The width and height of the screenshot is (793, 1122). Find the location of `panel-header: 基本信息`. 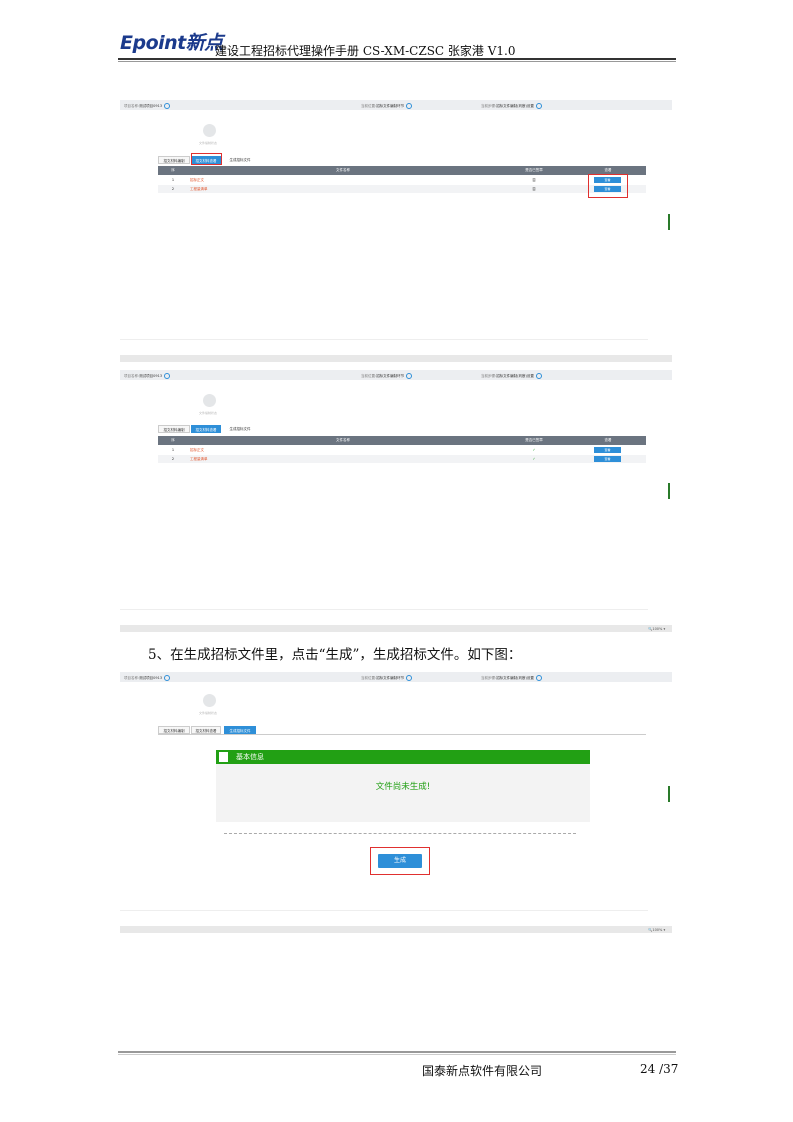

panel-header: 基本信息 is located at coordinates (403, 757).